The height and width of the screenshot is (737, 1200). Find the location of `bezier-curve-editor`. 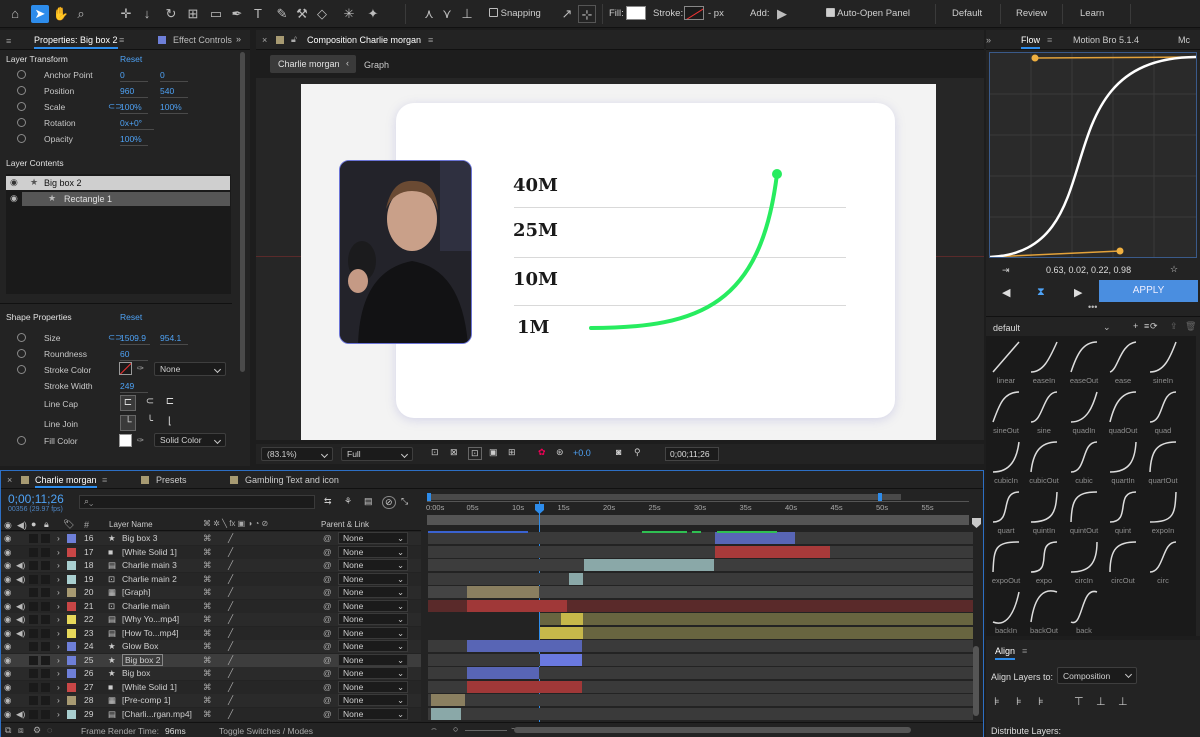

bezier-curve-editor is located at coordinates (1093, 156).